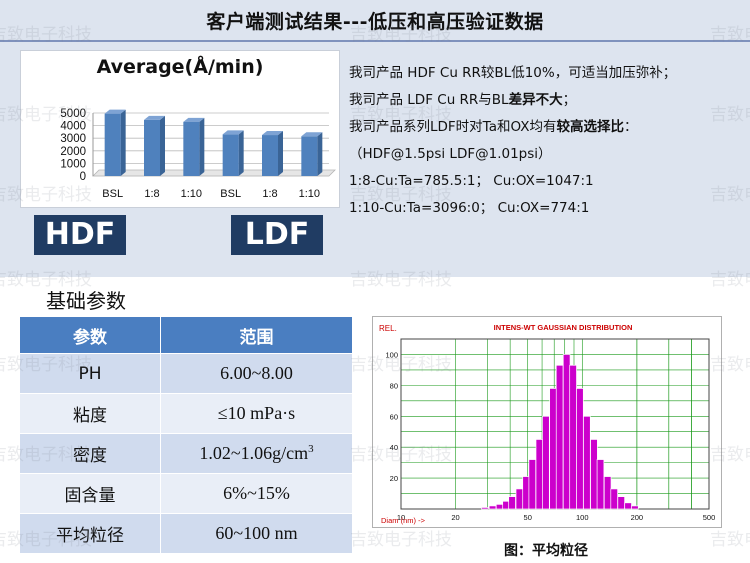 Image resolution: width=750 pixels, height=563 pixels. What do you see at coordinates (513, 73) in the screenshot?
I see `note-hdf: 我司产品 HDF Cu RR较BL低10%，可适当加压弥补；` at bounding box center [513, 73].